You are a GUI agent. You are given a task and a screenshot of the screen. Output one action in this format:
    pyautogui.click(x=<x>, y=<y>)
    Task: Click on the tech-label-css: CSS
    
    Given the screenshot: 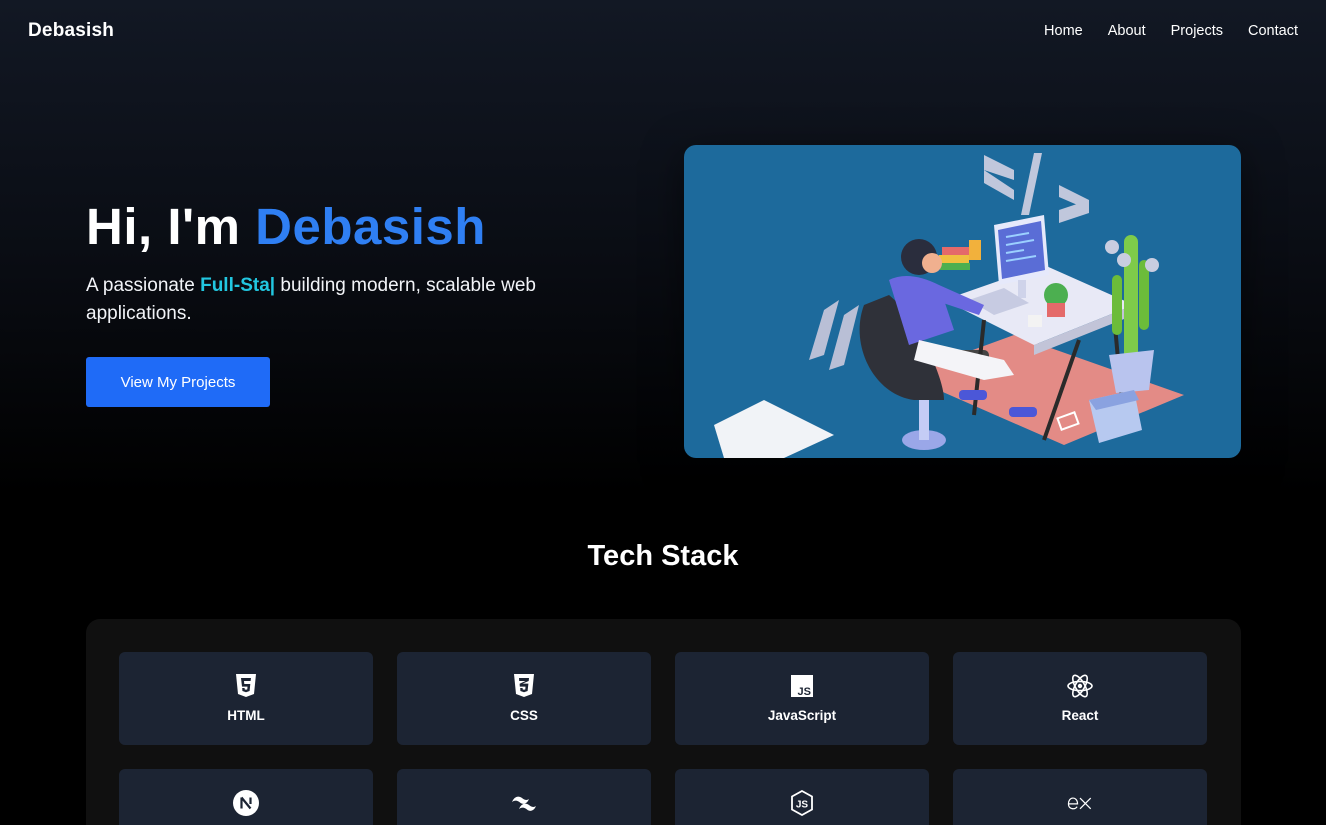 What is the action you would take?
    pyautogui.click(x=524, y=715)
    